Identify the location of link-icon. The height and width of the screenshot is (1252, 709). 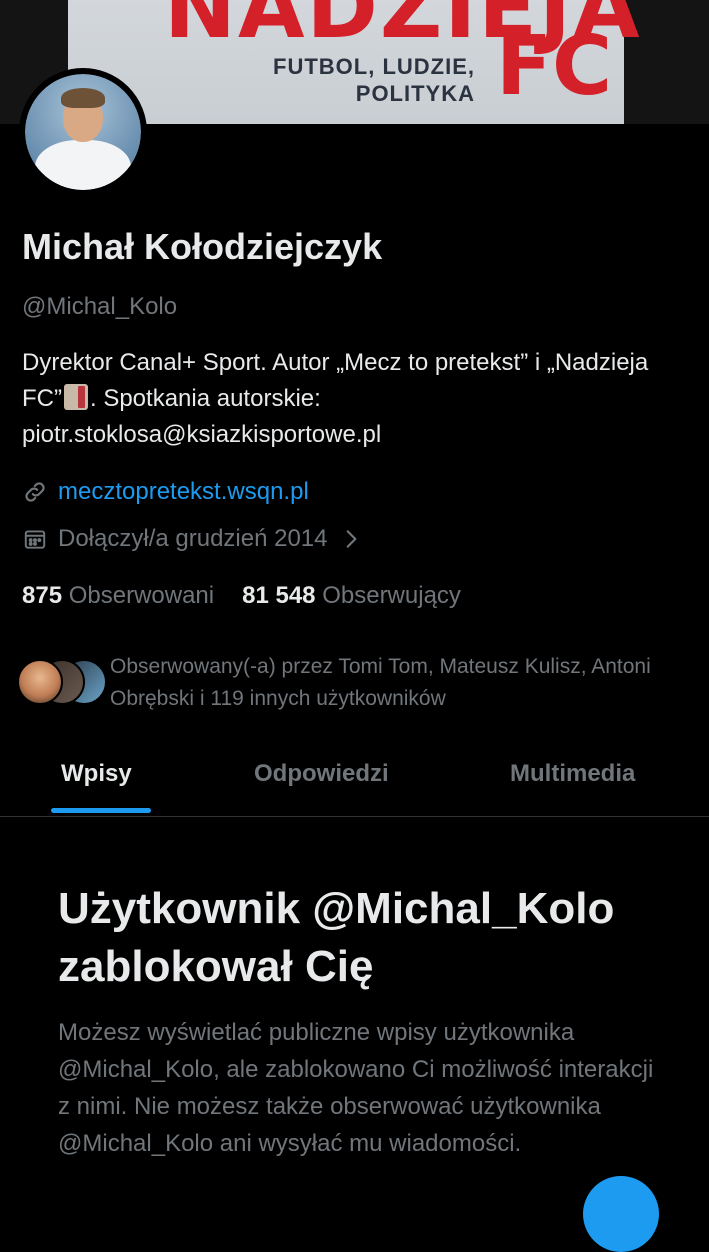
(35, 492).